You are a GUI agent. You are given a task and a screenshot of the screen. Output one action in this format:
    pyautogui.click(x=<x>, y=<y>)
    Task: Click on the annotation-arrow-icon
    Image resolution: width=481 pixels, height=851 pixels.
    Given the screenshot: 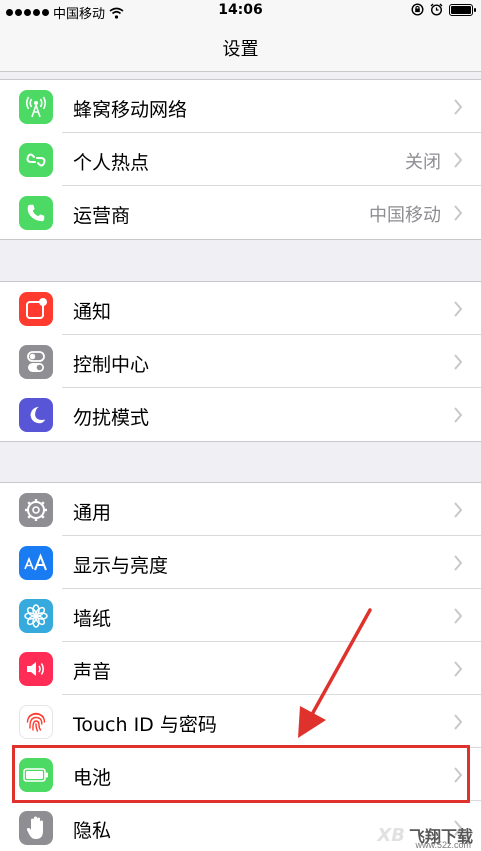 What is the action you would take?
    pyautogui.click(x=335, y=673)
    